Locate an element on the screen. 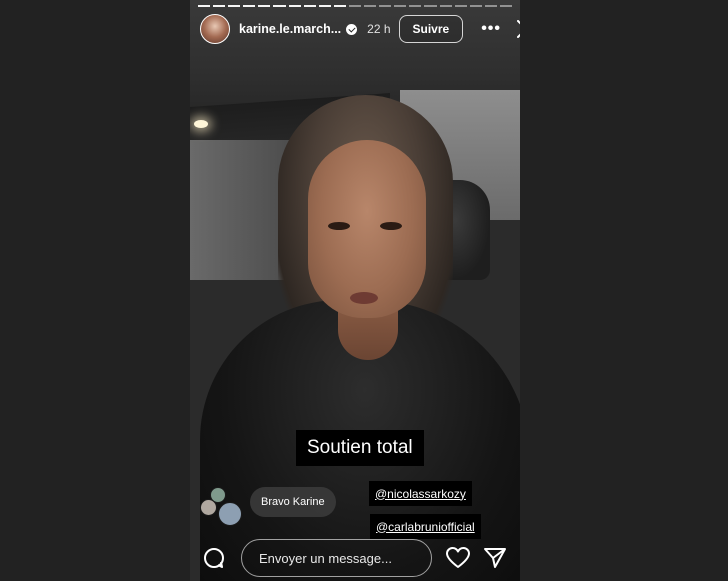 This screenshot has height=581, width=728. send-icon is located at coordinates (495, 558).